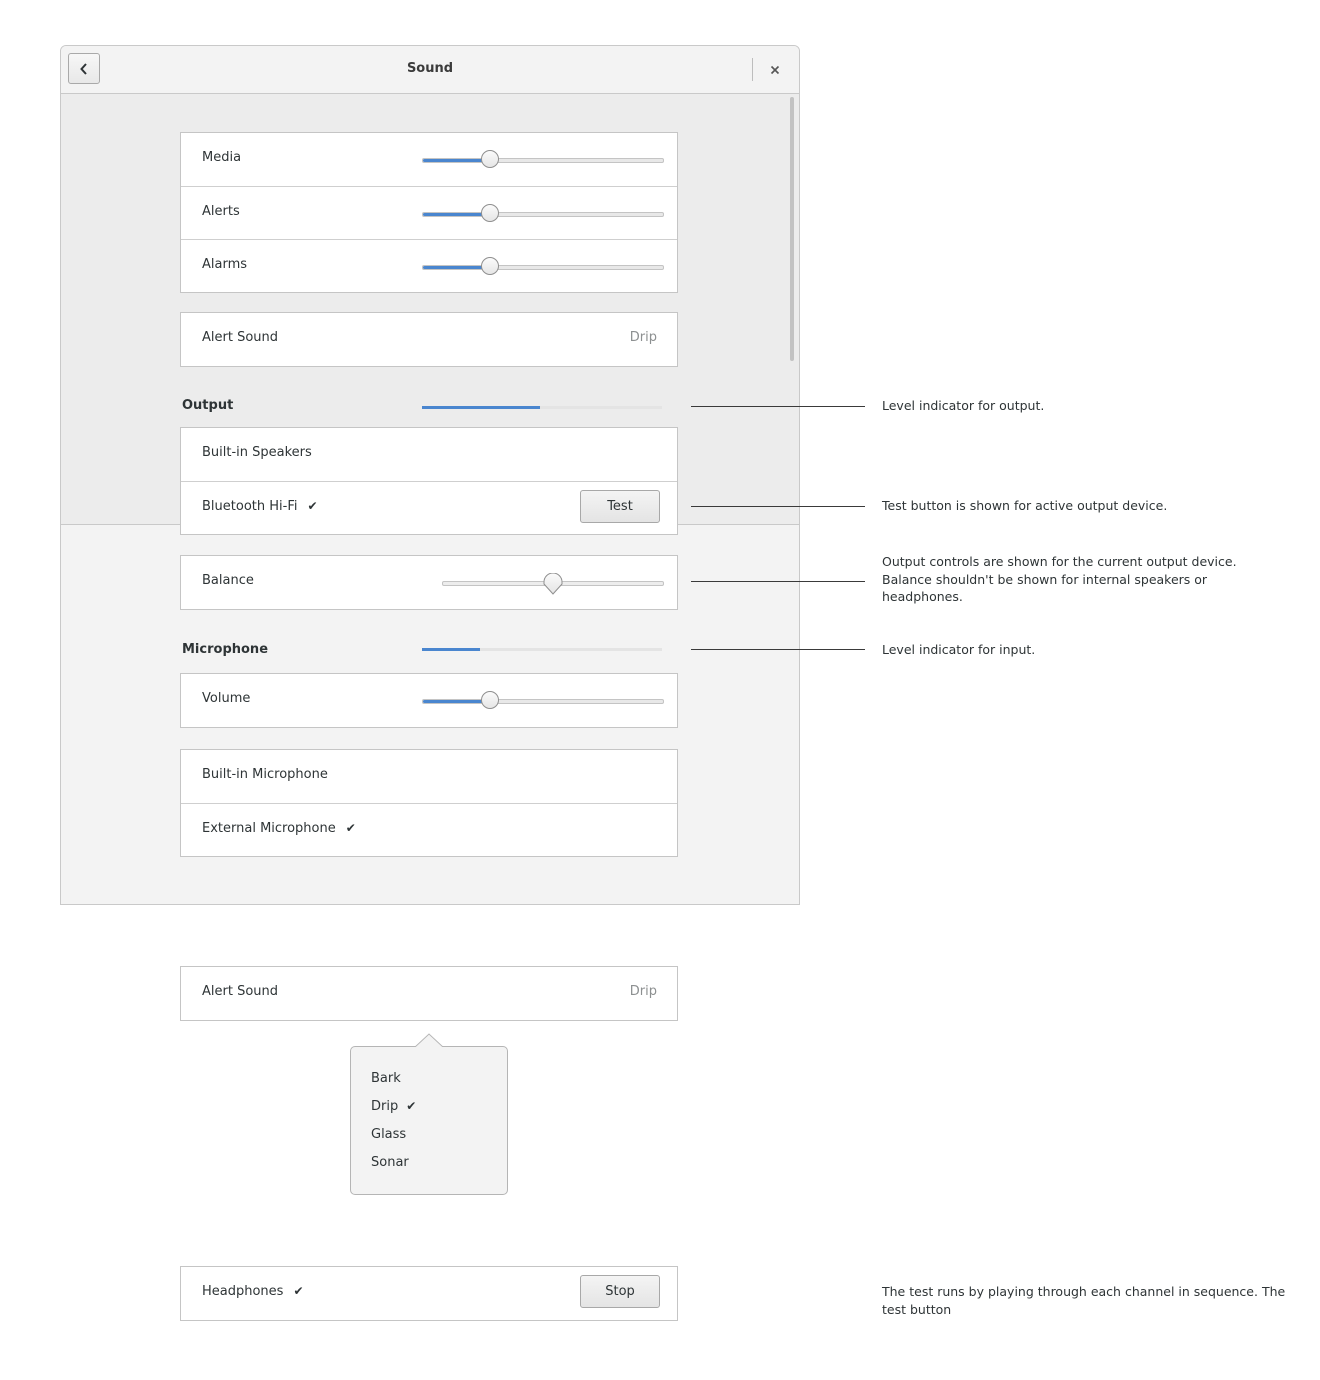 The image size is (1320, 1380). I want to click on volume-list: Media Alerts Alarms, so click(429, 212).